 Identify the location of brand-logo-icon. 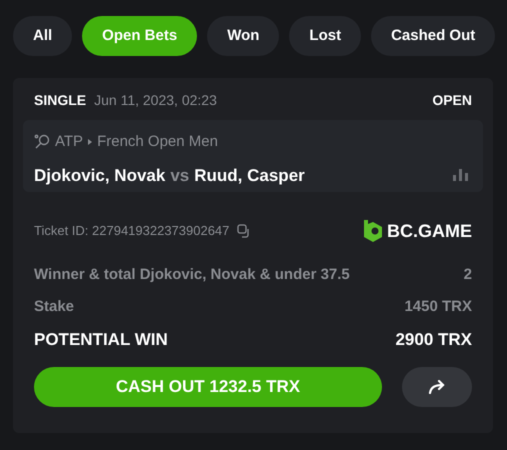
(373, 231).